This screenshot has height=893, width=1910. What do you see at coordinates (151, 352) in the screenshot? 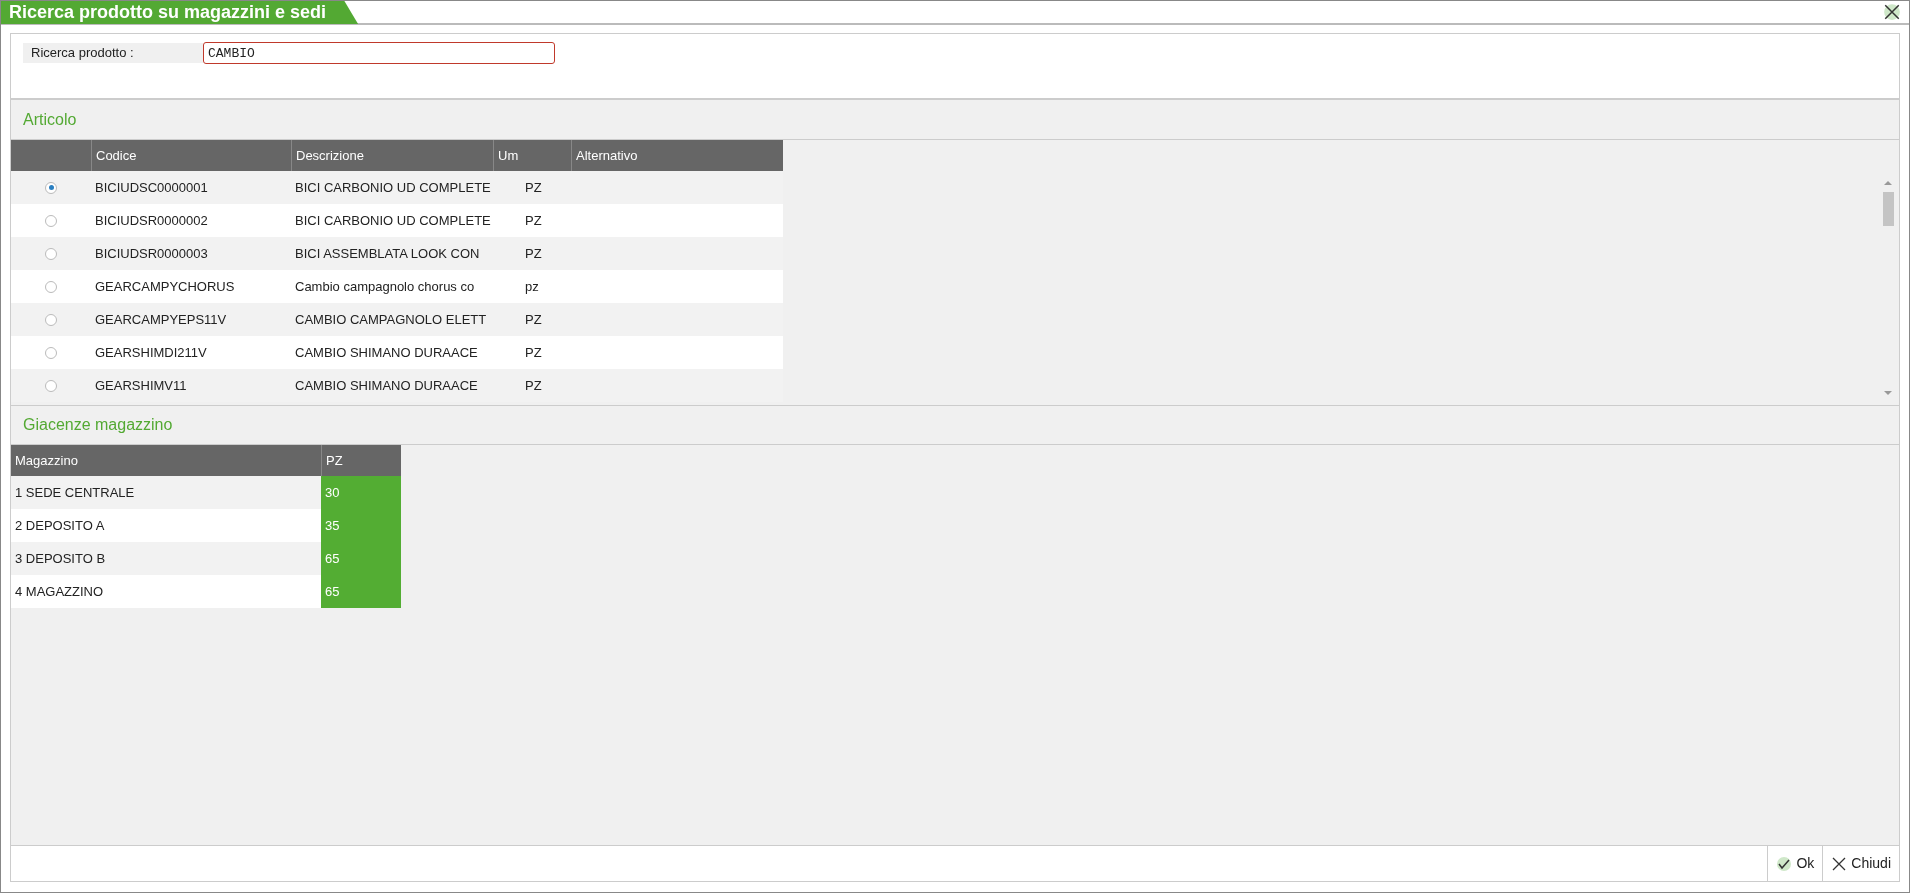
I see `table-cell: GEARSHIMDI211V` at bounding box center [151, 352].